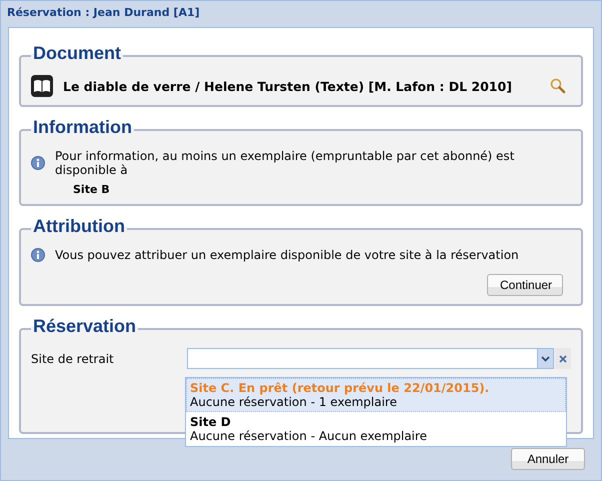 Image resolution: width=602 pixels, height=481 pixels. I want to click on option-title: Site D, so click(211, 422).